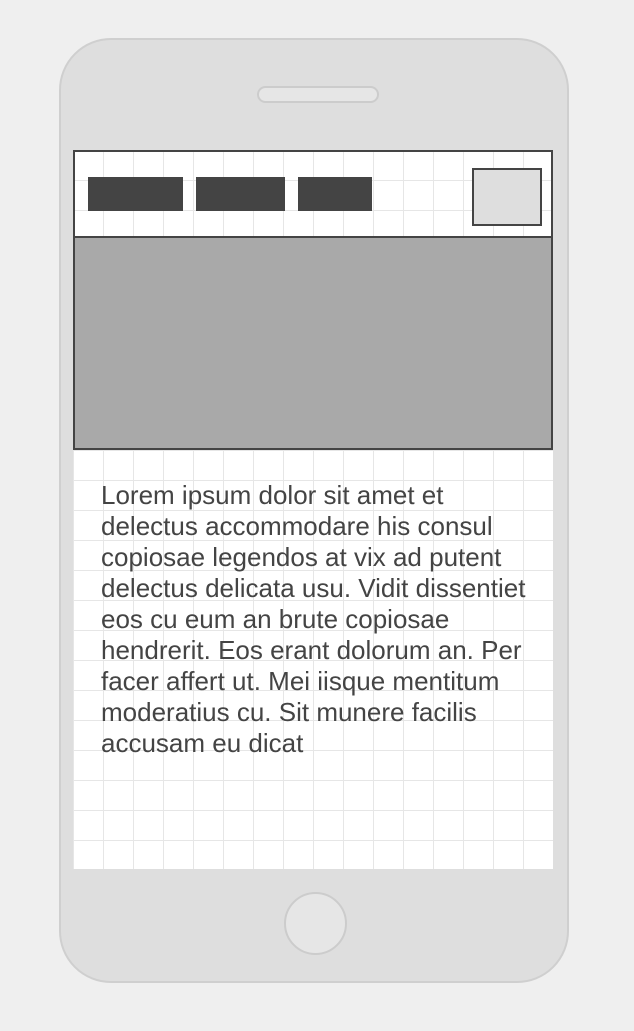  I want to click on home-button, so click(315, 923).